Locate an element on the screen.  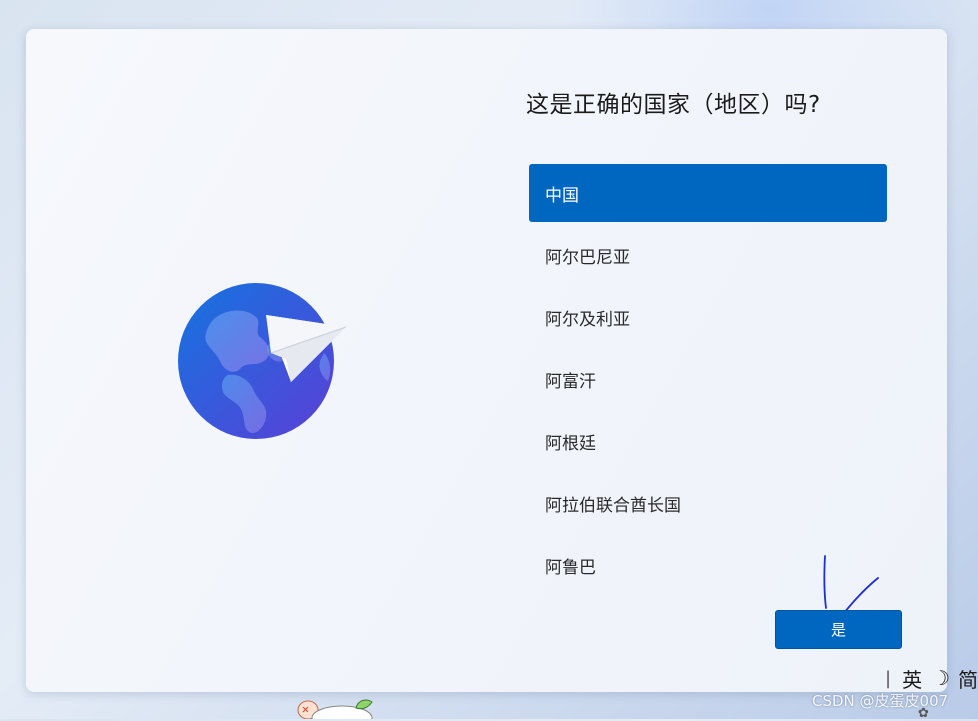
ime-language-toggle: 英 is located at coordinates (912, 678).